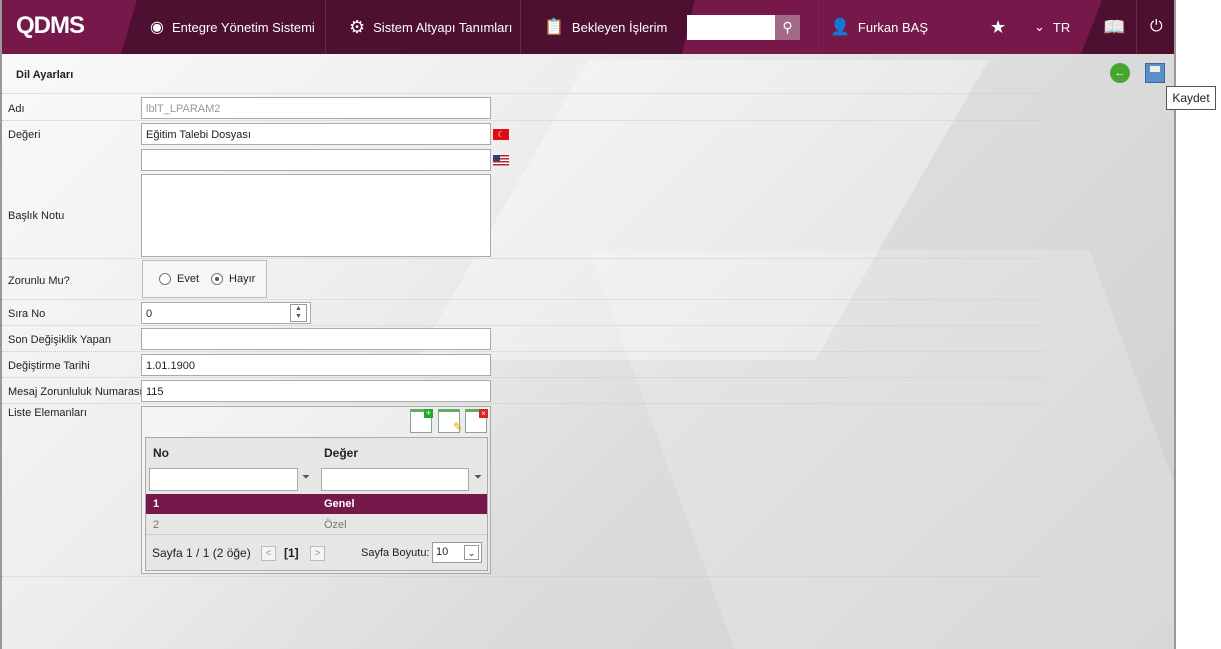 The height and width of the screenshot is (649, 1221). I want to click on degeri-en-field, so click(316, 160).